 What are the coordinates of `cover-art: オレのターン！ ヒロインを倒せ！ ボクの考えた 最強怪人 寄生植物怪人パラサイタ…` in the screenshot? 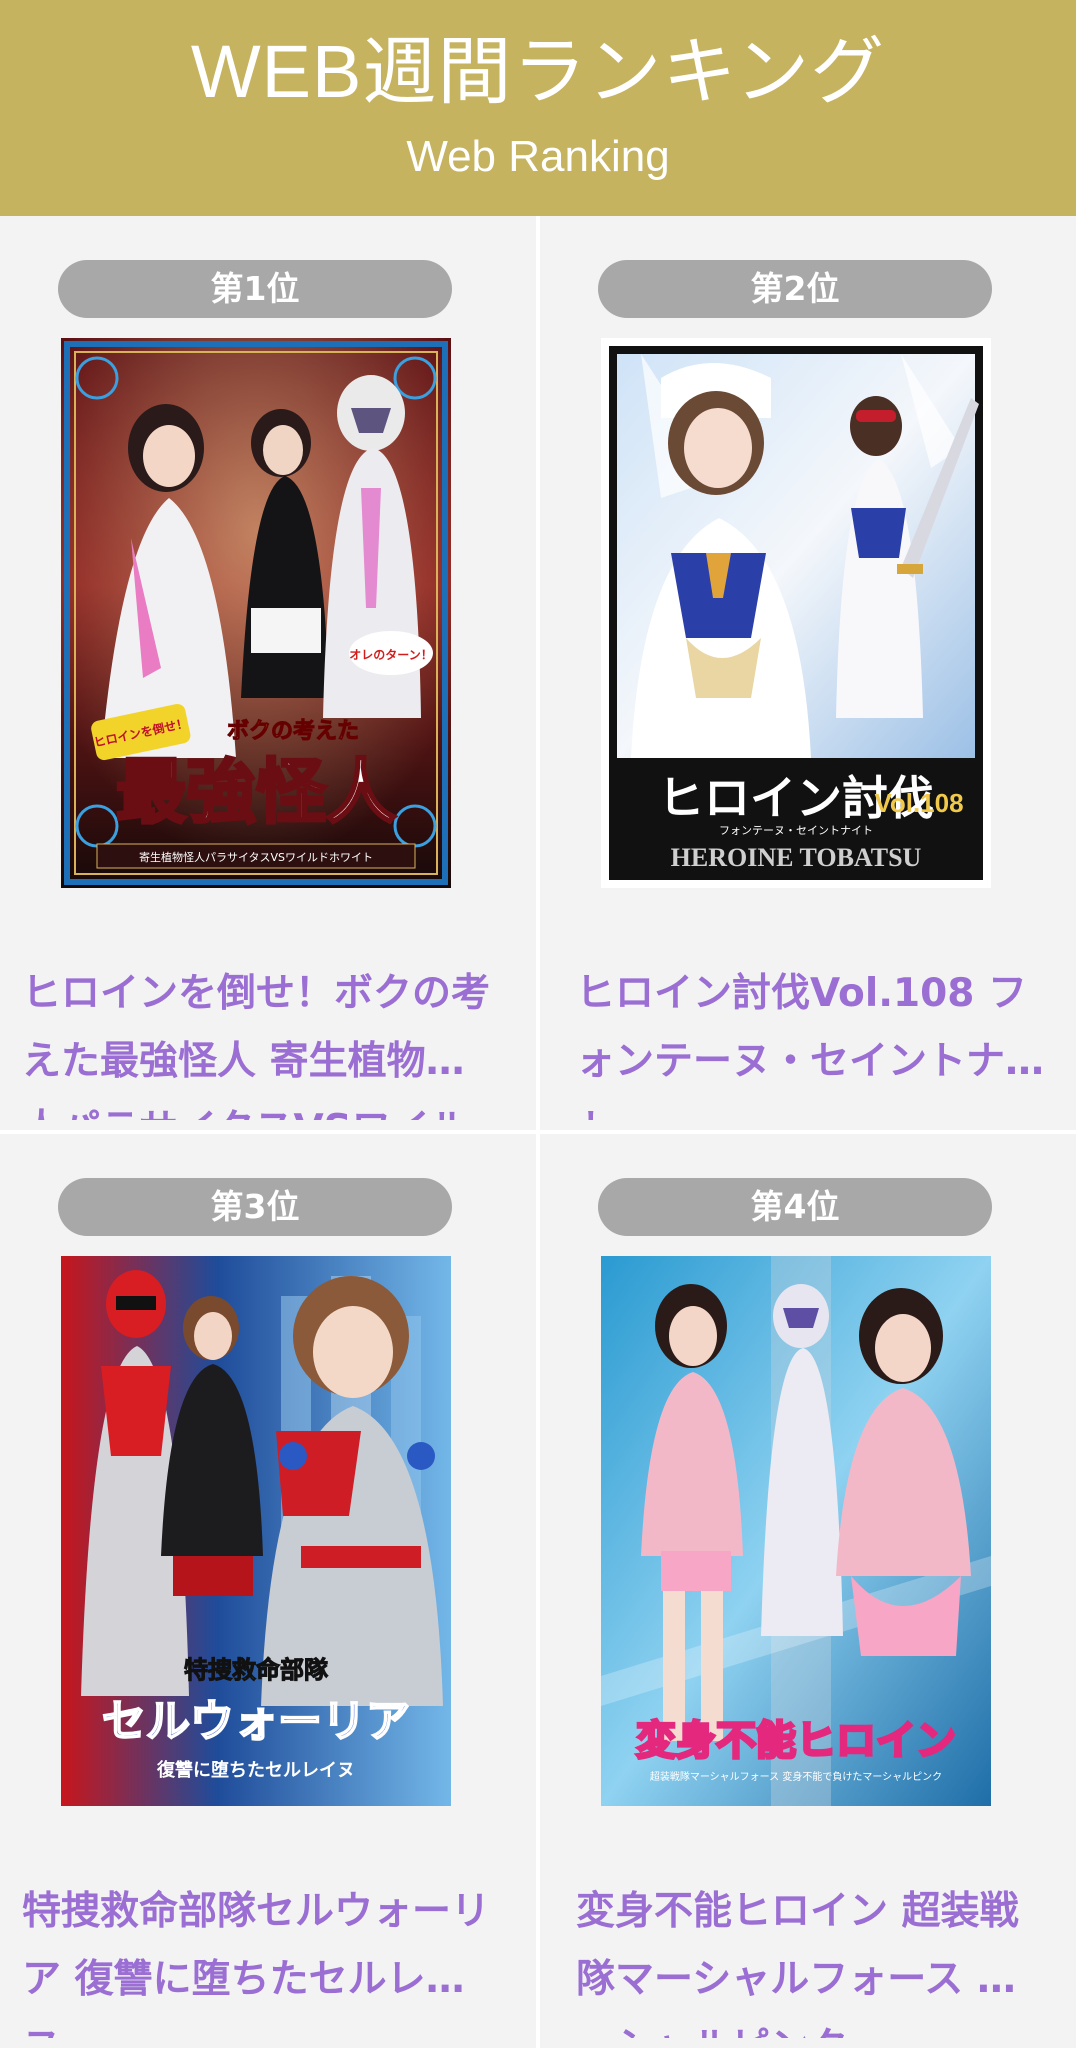 It's located at (256, 613).